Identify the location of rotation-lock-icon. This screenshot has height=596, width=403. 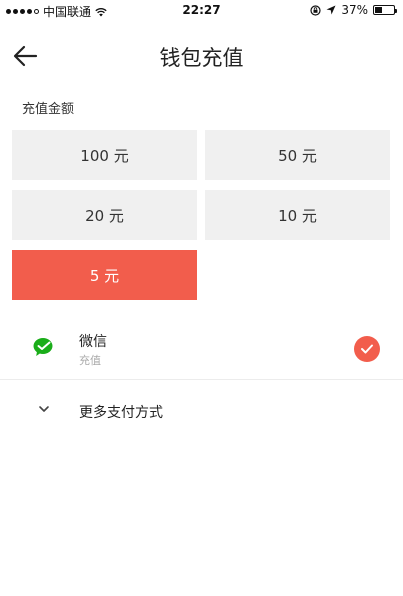
(315, 10).